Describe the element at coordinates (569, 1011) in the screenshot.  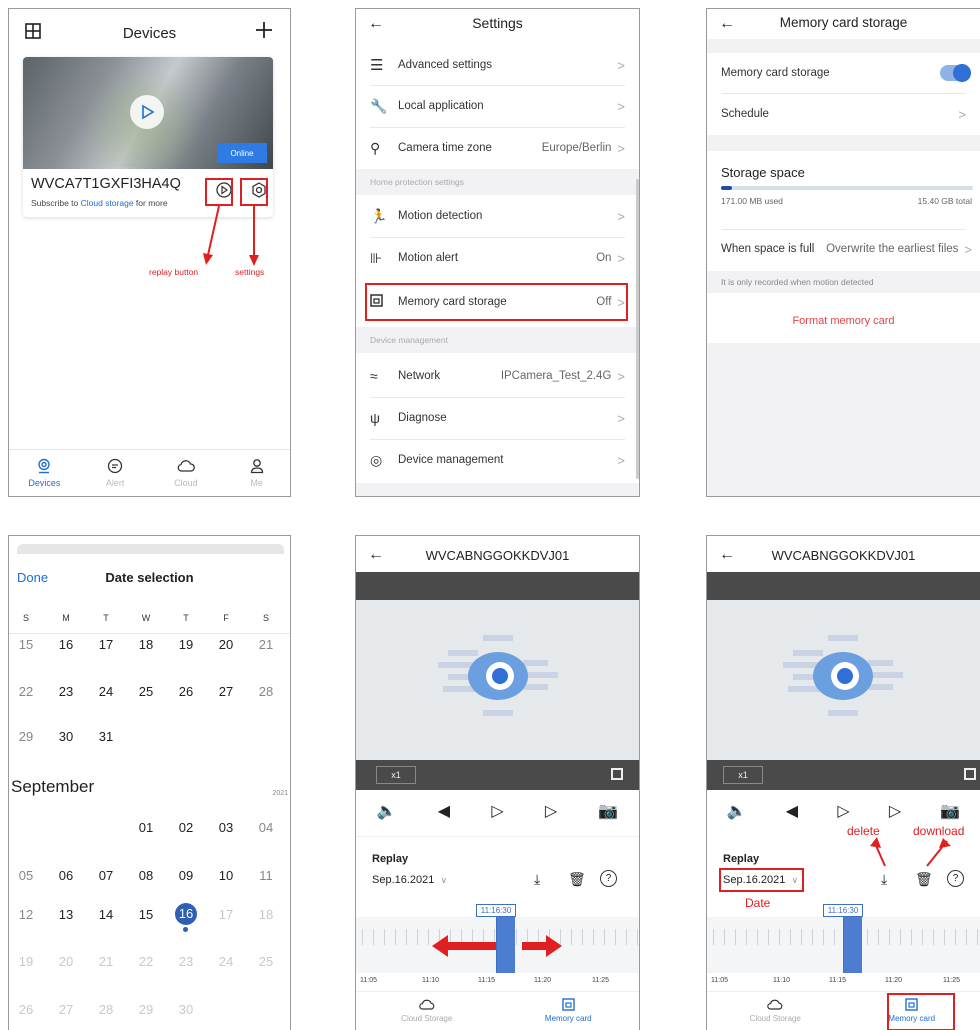
I see `tab-memory-card: Memory card` at that location.